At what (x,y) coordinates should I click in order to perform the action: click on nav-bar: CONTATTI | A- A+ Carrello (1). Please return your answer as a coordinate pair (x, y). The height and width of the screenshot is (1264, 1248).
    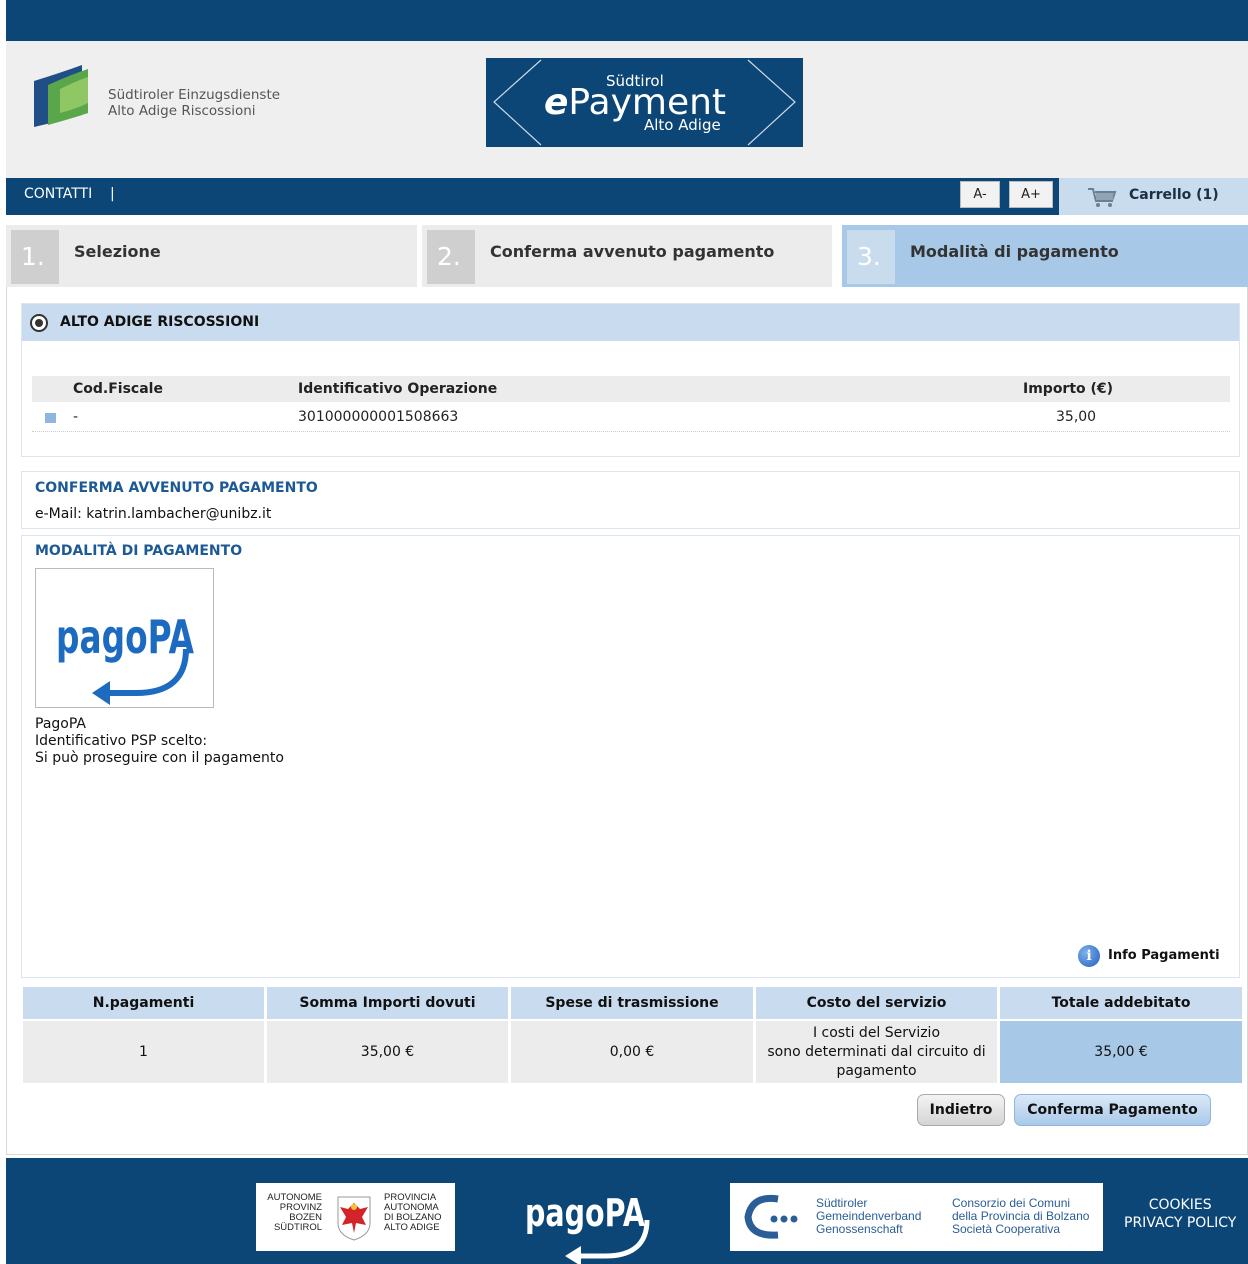
    Looking at the image, I should click on (627, 196).